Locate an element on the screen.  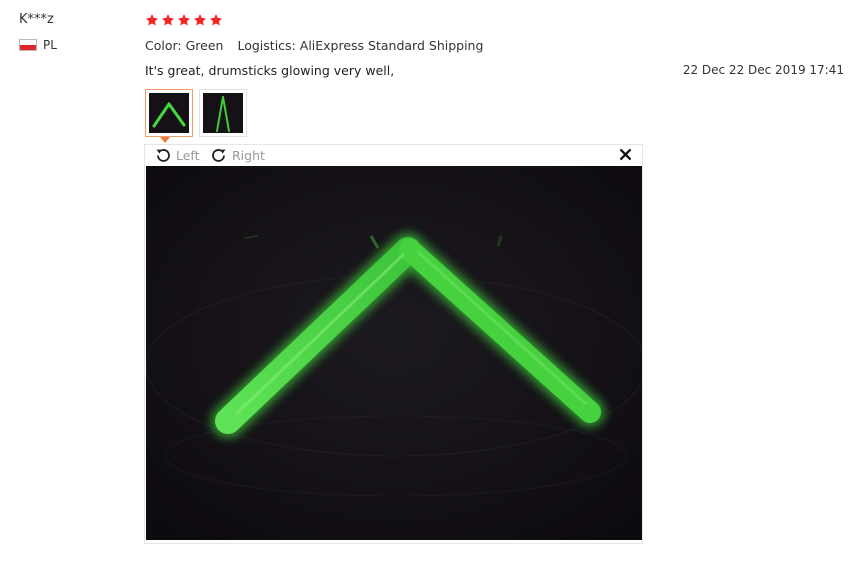
close-icon is located at coordinates (625, 154).